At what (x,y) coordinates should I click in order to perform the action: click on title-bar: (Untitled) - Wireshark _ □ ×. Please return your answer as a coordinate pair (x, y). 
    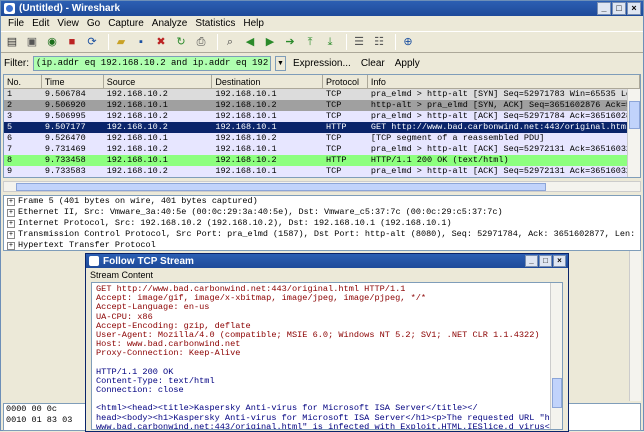
    Looking at the image, I should click on (322, 8).